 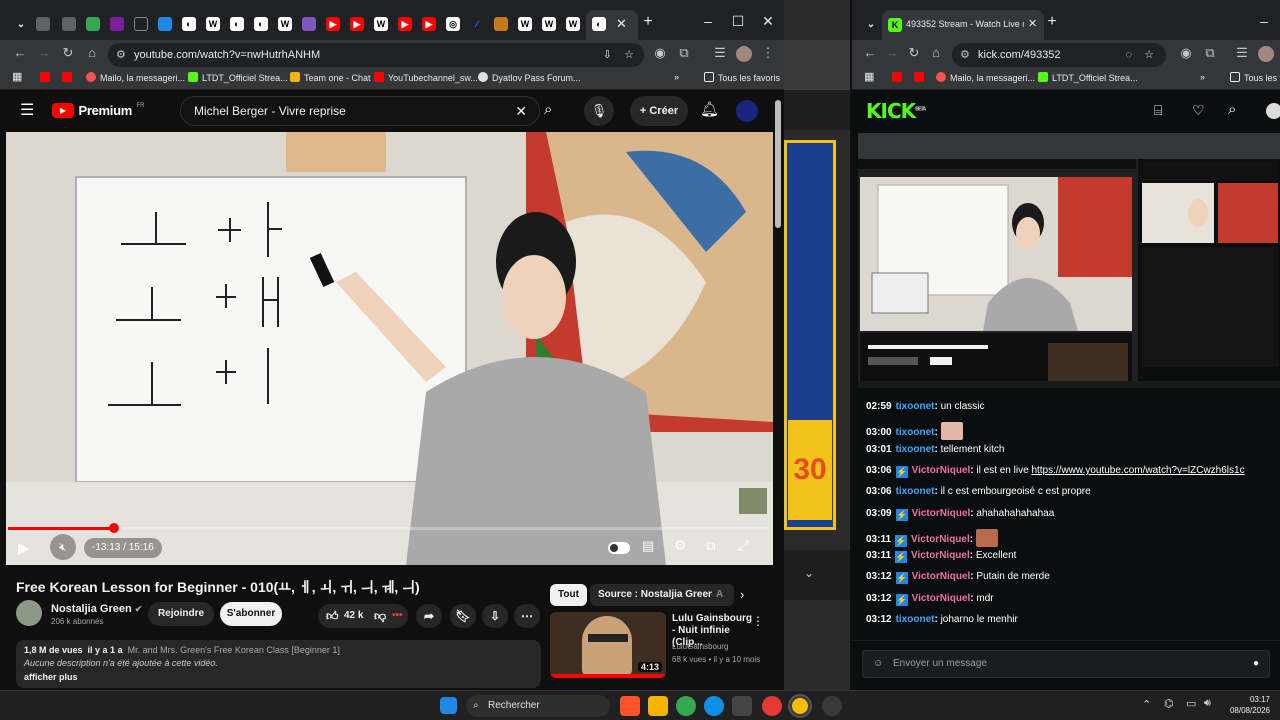 I want to click on bookmarks-overflow-icon: », so click(x=676, y=77).